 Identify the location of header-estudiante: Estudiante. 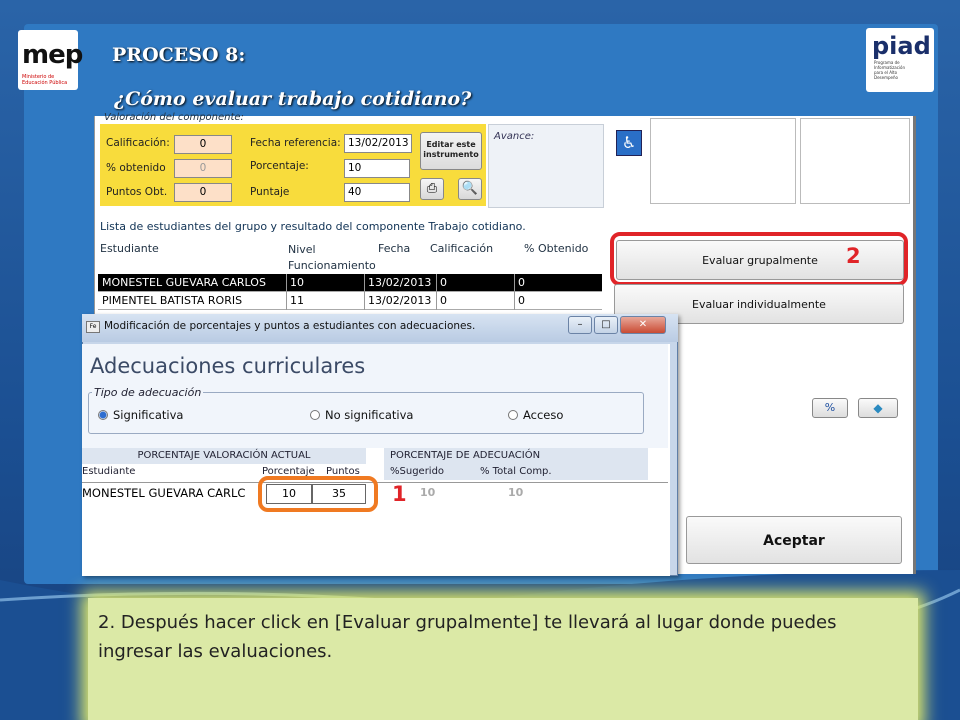
(129, 248).